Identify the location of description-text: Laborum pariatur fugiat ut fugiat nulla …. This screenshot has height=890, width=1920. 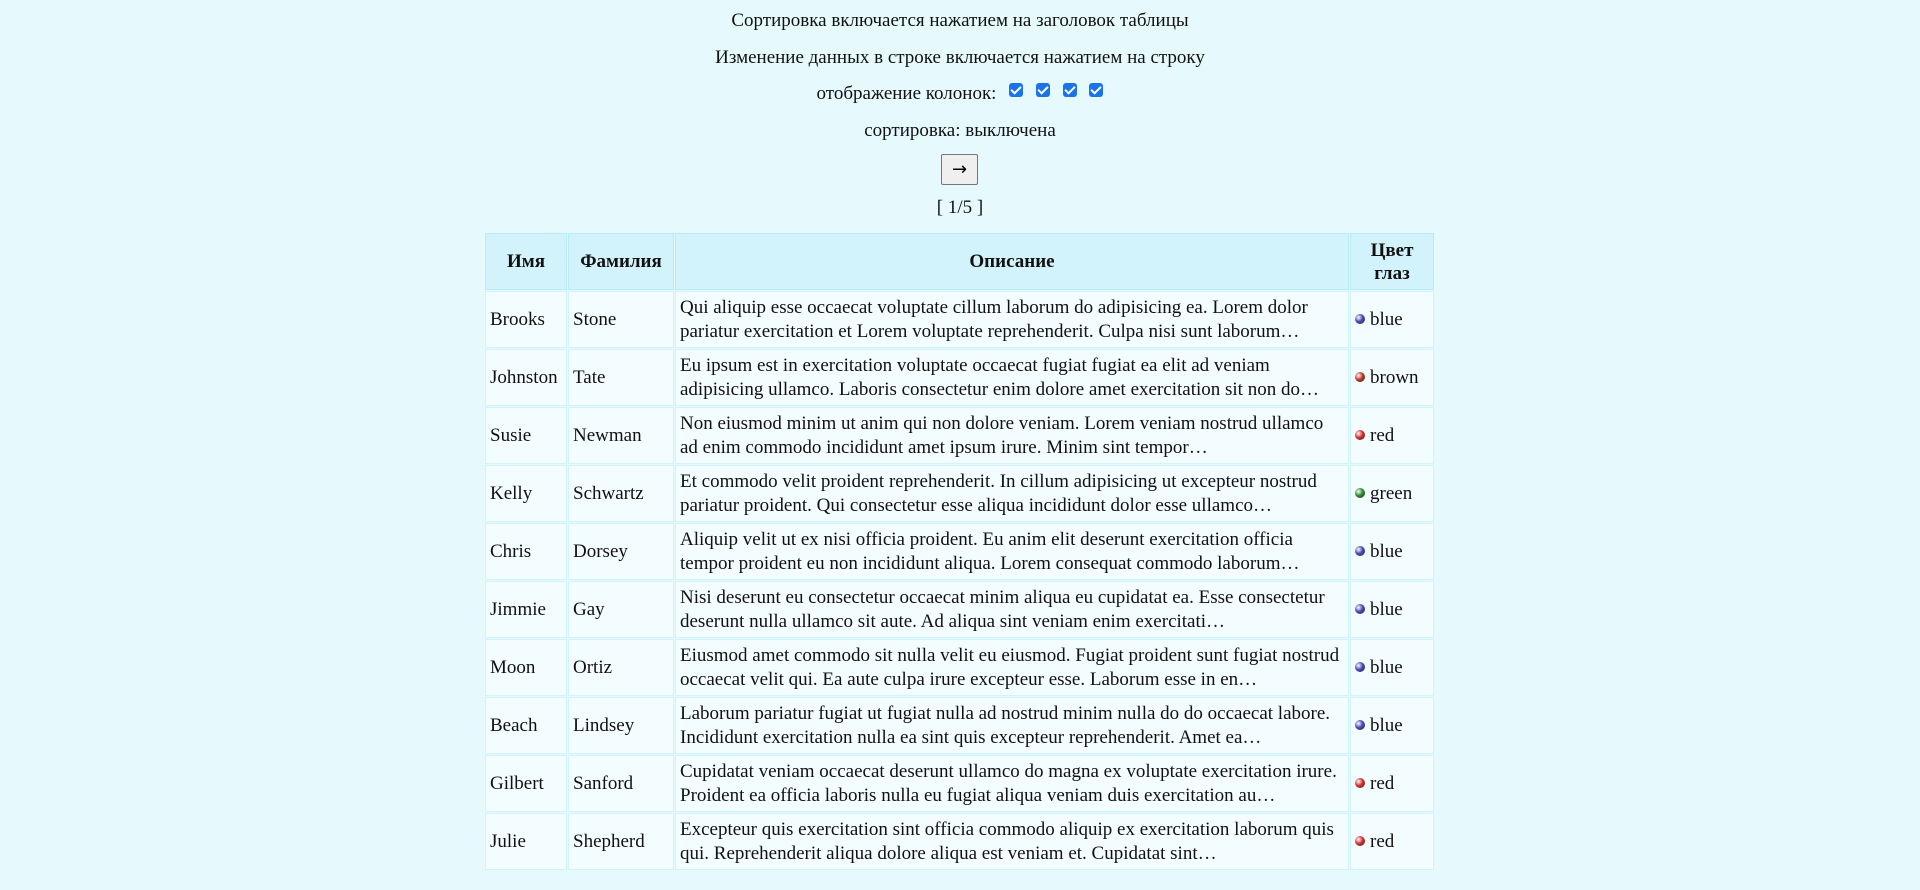
(1005, 725).